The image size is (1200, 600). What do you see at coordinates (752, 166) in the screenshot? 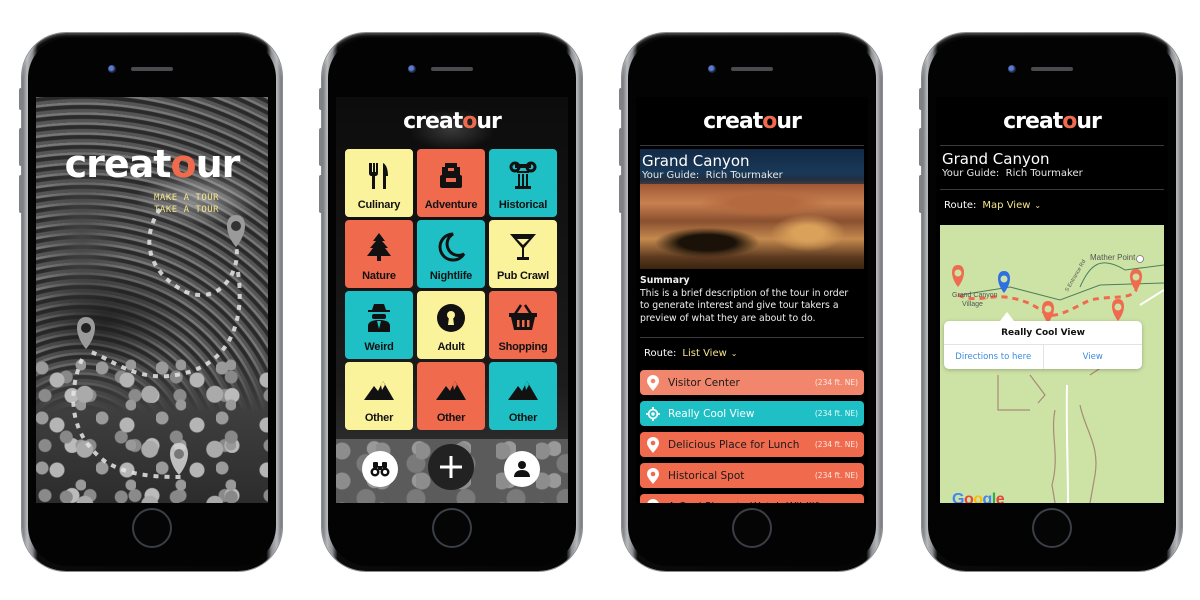
I see `hero-caption: Grand Canyon Your Guide: Rich Tourmaker` at bounding box center [752, 166].